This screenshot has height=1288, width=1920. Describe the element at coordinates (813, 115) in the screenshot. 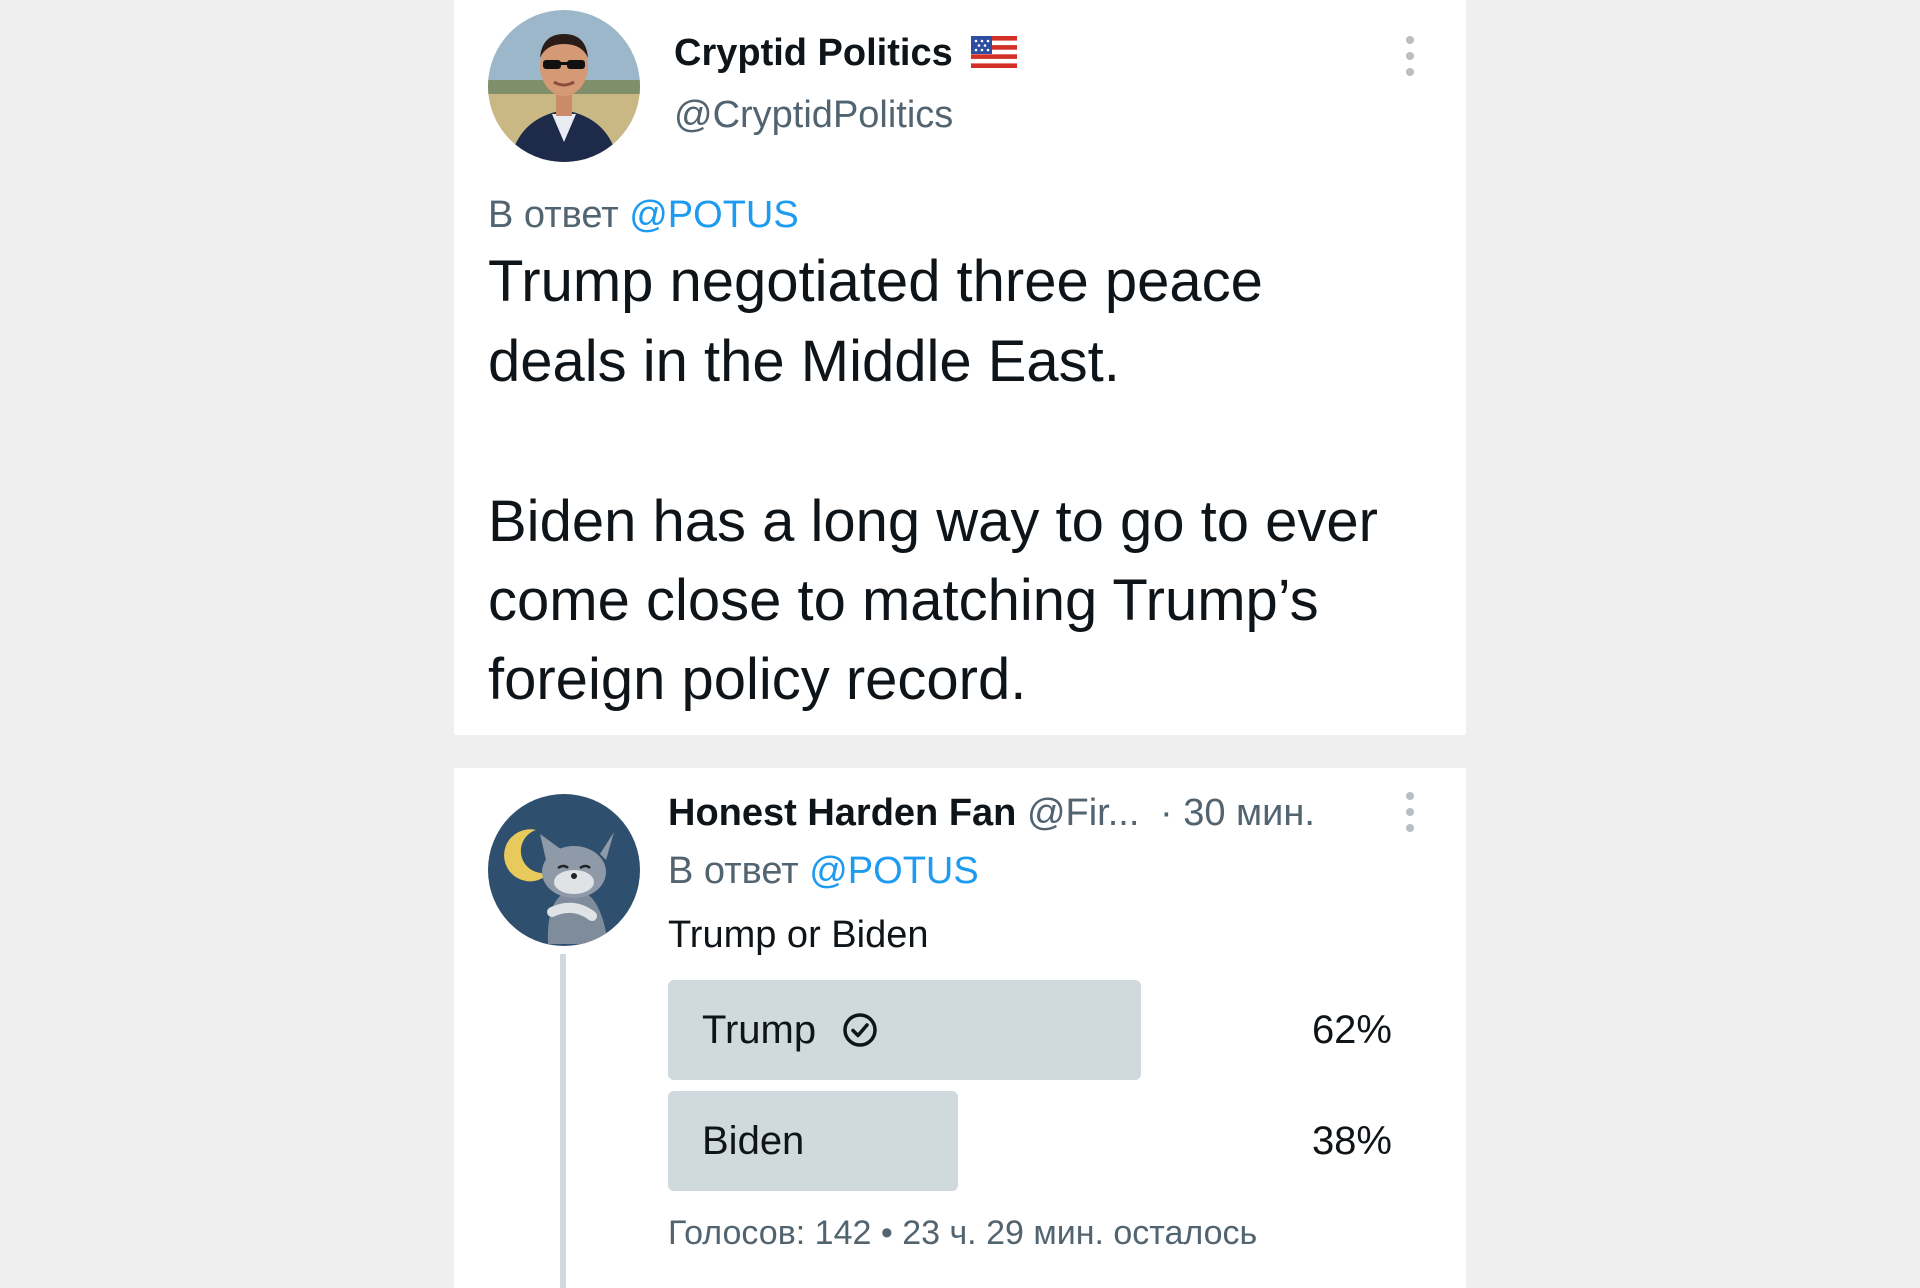

I see `handle: @CryptidPolitics` at that location.